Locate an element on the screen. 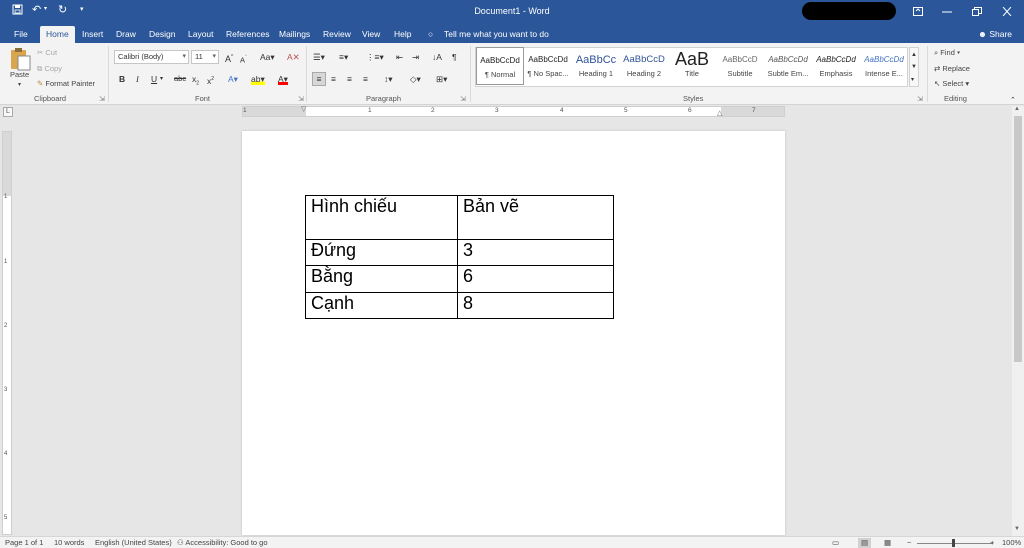 This screenshot has width=1024, height=548. strikethrough-icon: abc is located at coordinates (180, 79).